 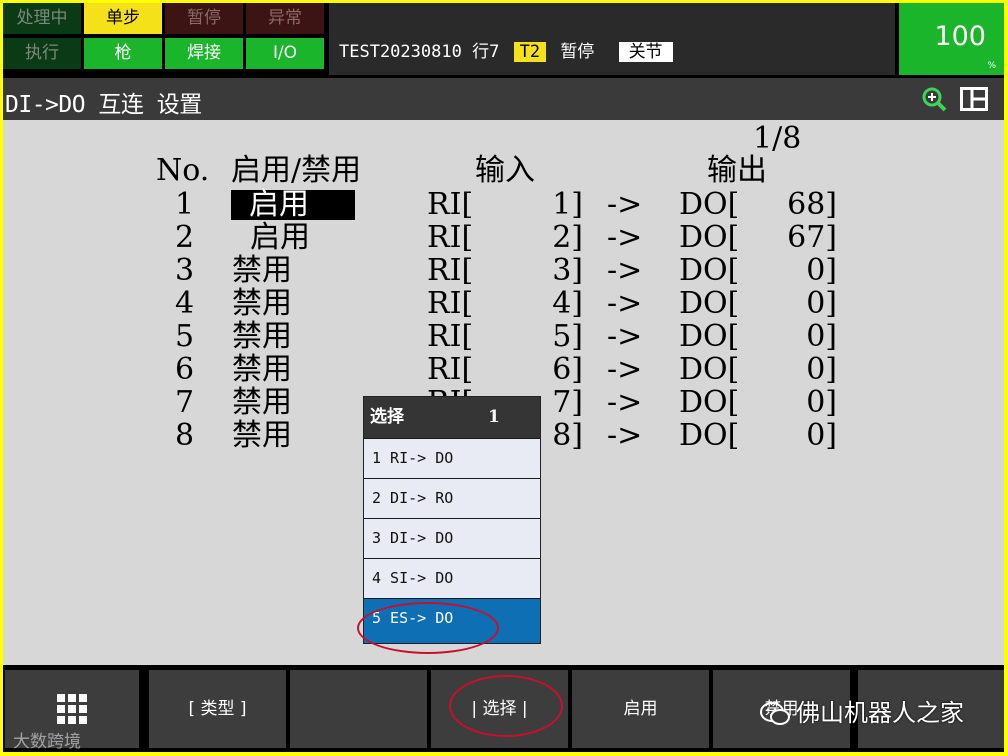 What do you see at coordinates (934, 99) in the screenshot?
I see `zoom-in-icon` at bounding box center [934, 99].